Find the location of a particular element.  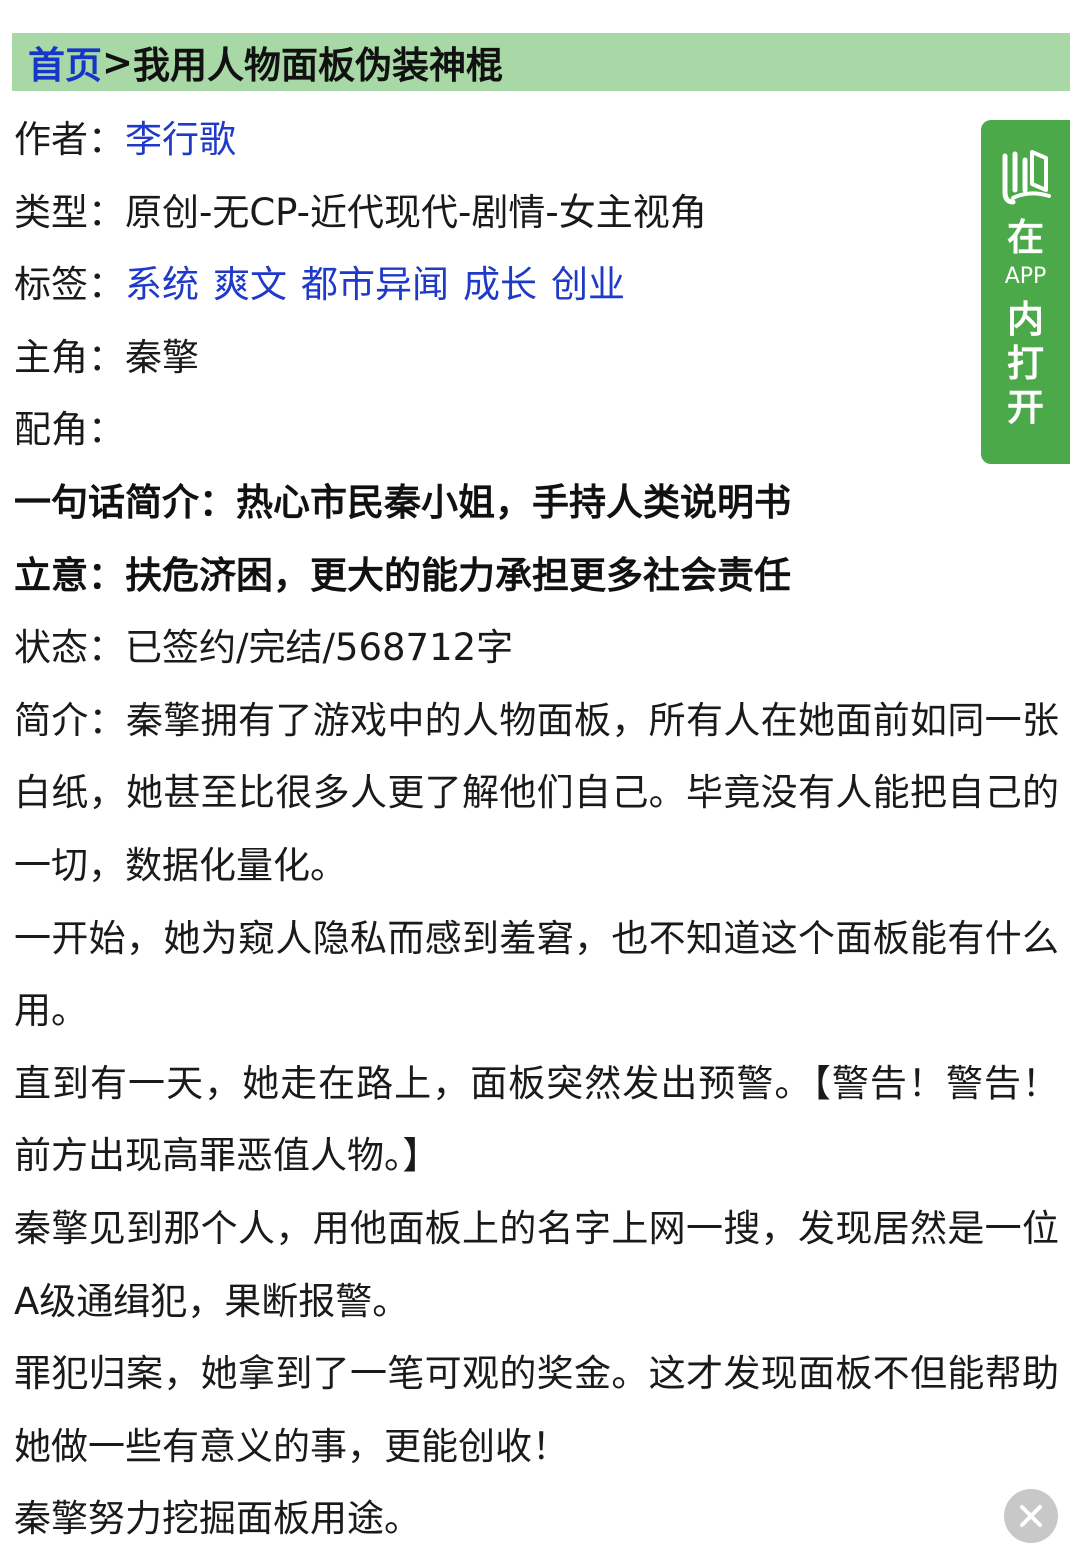

type-value: 原创-无CP-近代现代-剧情-女主视角 is located at coordinates (416, 212).